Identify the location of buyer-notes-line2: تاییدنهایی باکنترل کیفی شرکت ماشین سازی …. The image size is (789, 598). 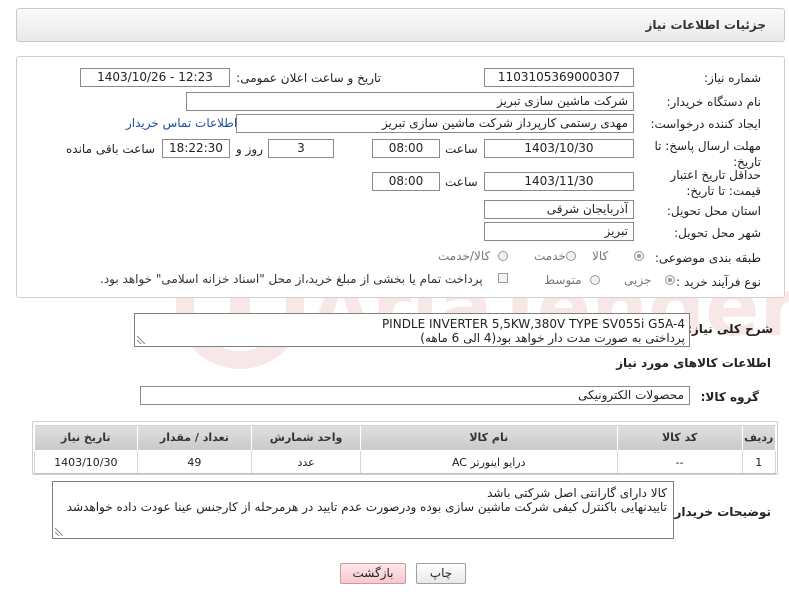
(366, 507).